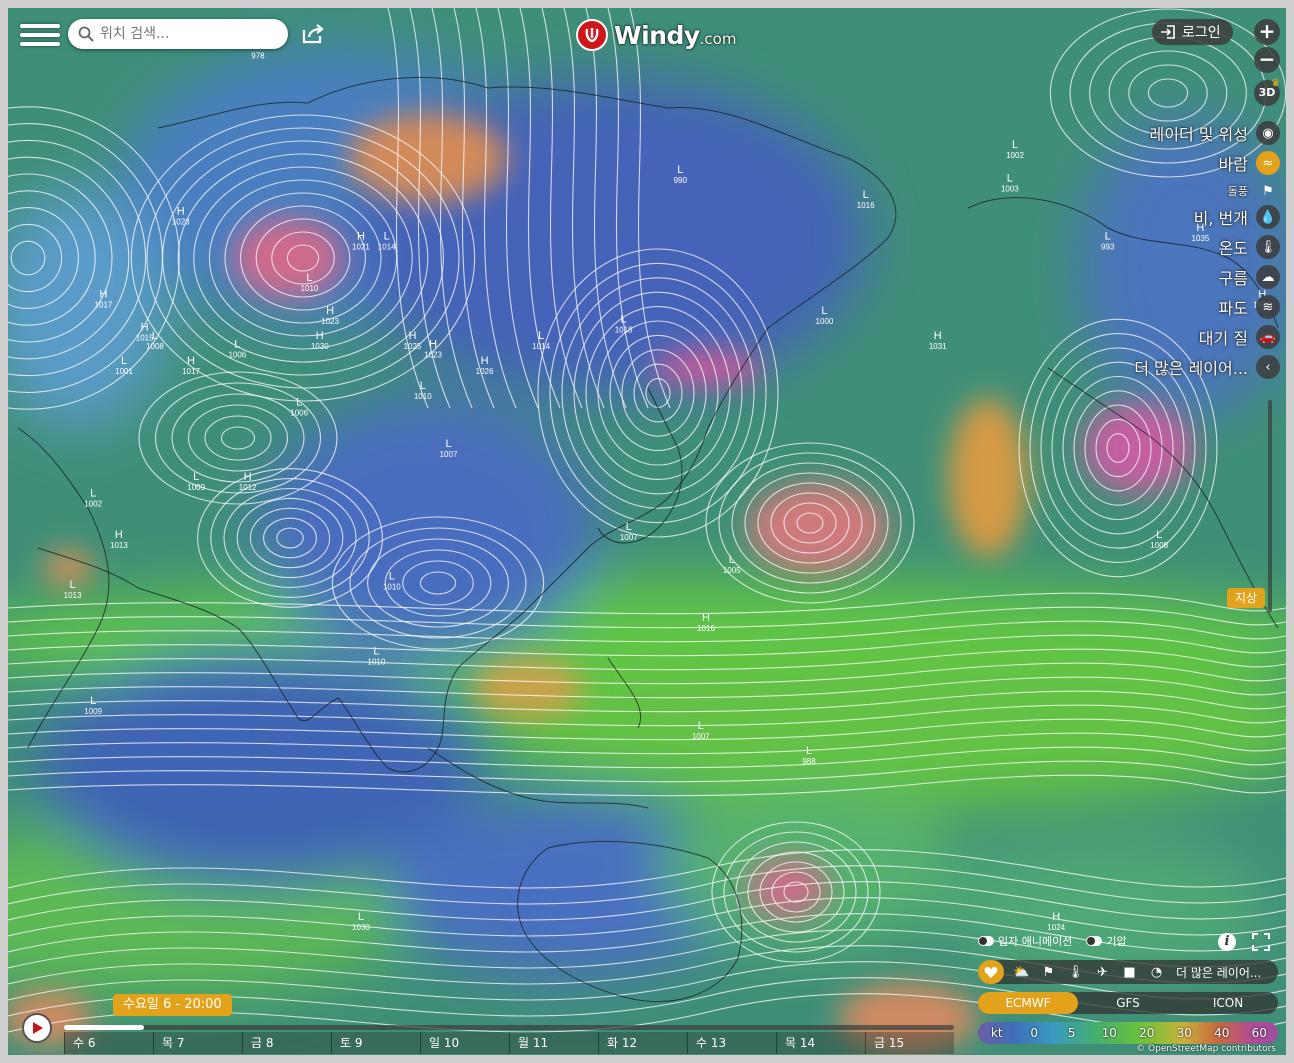  What do you see at coordinates (1249, 163) in the screenshot?
I see `layer-item: 바람 ≈` at bounding box center [1249, 163].